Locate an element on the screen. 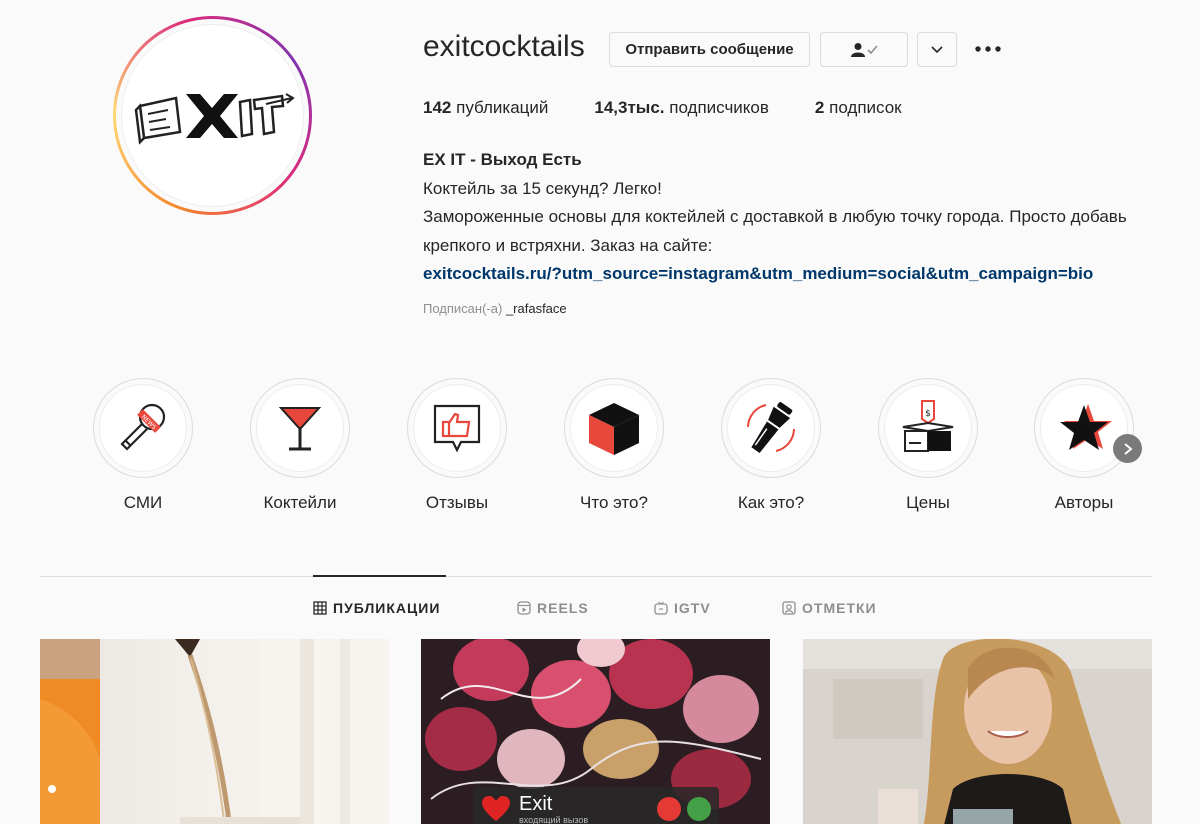 This screenshot has height=824, width=1200. more-dots-icon is located at coordinates (988, 49).